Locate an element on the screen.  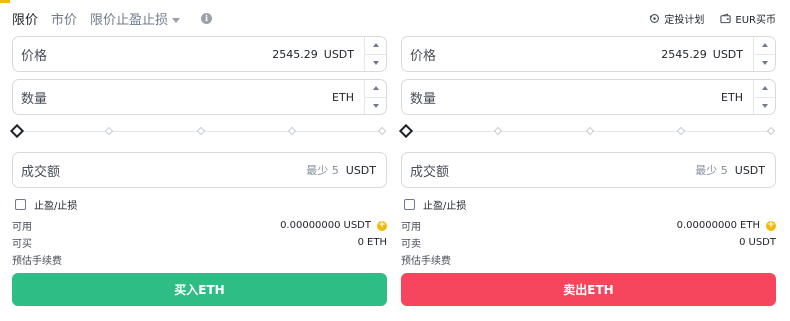
info-icon: i is located at coordinates (207, 18).